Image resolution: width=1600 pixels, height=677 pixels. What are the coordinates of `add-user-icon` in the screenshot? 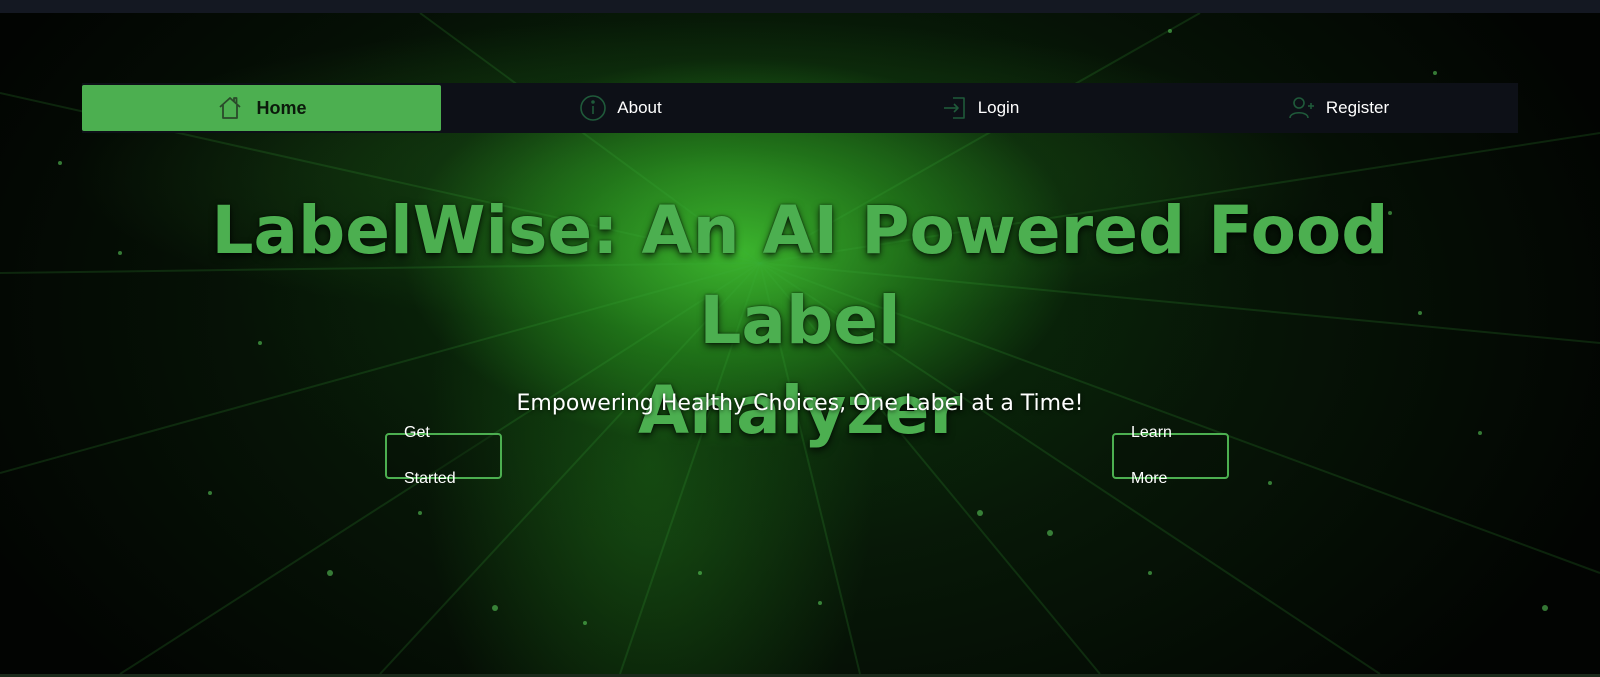 It's located at (1302, 108).